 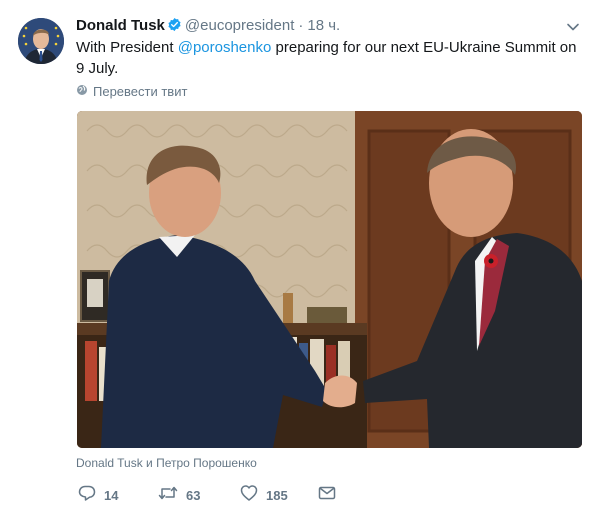 I want to click on mention-link: @poroshenko, so click(x=225, y=47).